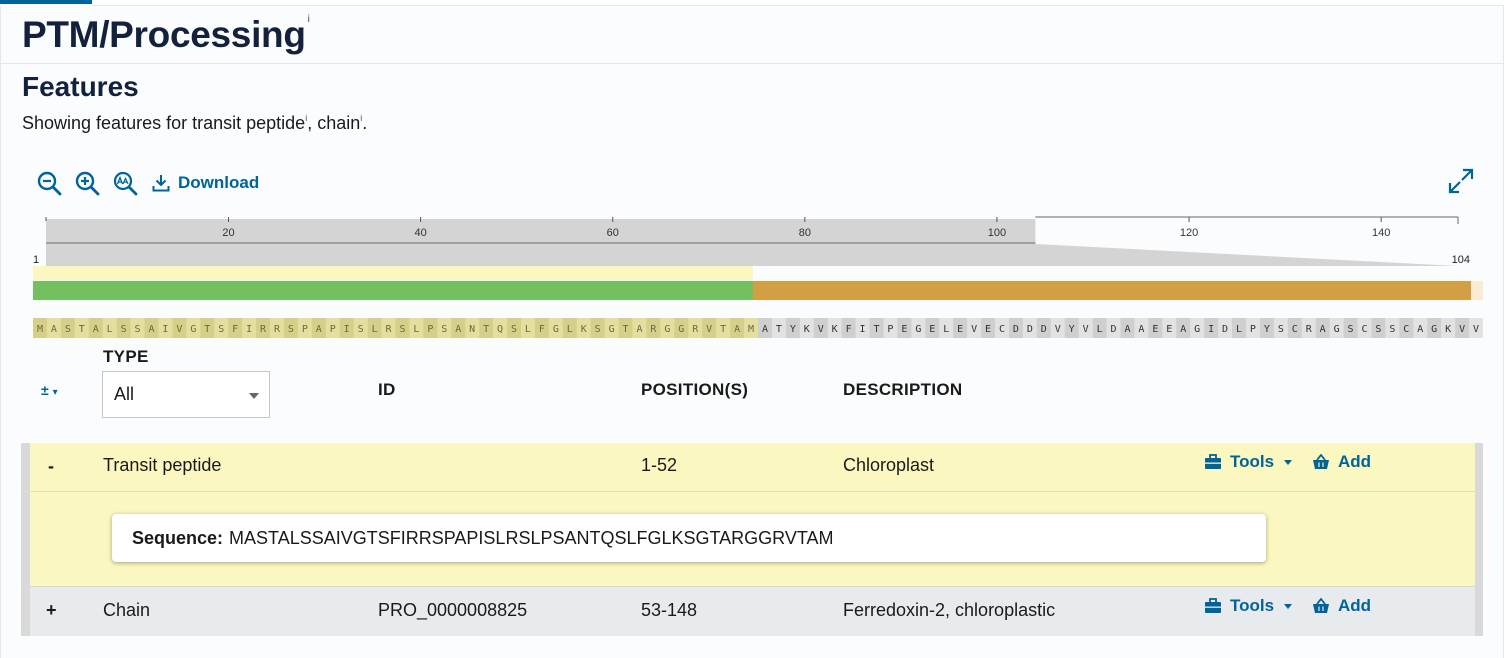 This screenshot has width=1504, height=658. Describe the element at coordinates (1461, 181) in the screenshot. I see `fullscreen-icon` at that location.